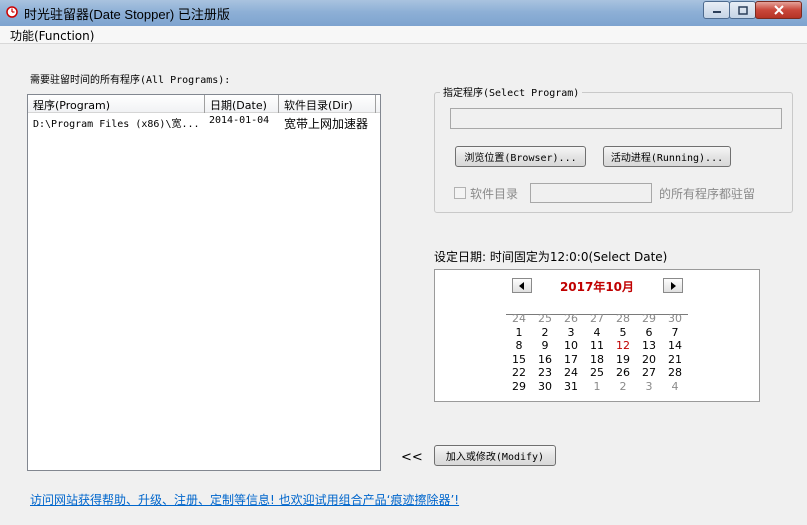 Image resolution: width=807 pixels, height=525 pixels. I want to click on calendar-day: 20, so click(649, 359).